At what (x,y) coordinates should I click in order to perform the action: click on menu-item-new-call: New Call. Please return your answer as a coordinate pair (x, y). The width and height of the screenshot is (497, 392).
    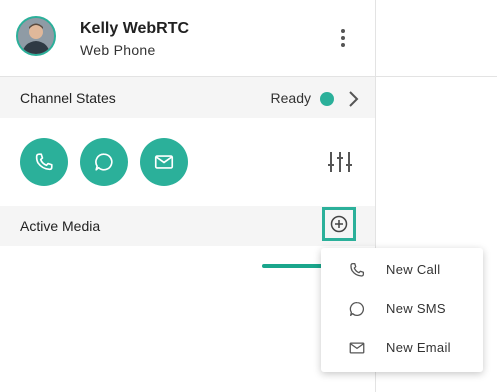
    Looking at the image, I should click on (402, 270).